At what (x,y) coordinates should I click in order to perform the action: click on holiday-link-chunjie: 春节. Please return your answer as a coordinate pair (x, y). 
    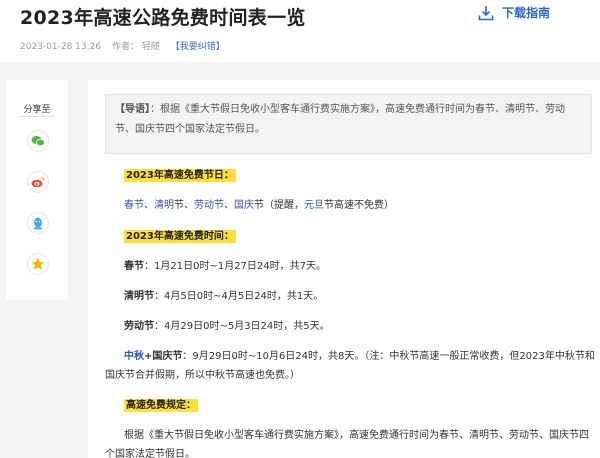
    Looking at the image, I should click on (134, 205).